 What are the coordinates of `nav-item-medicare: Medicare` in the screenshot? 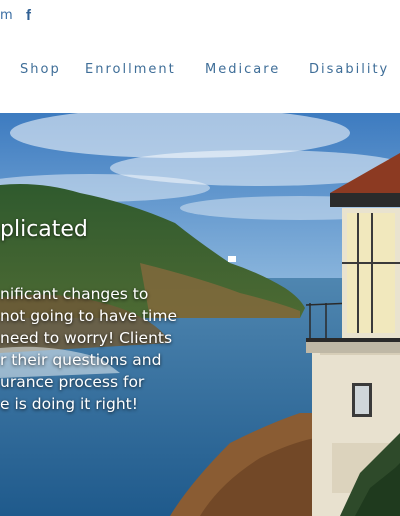 It's located at (242, 69).